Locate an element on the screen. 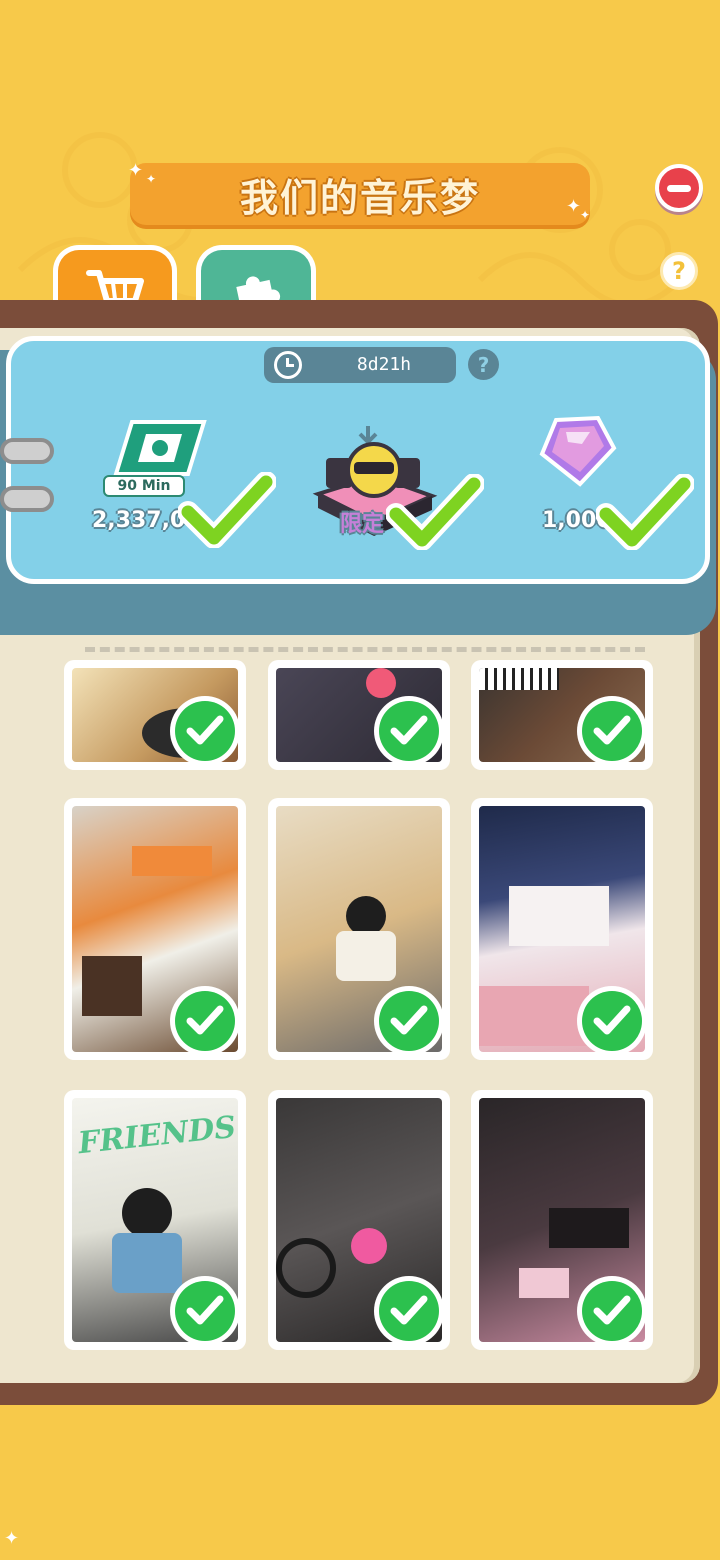  timer-help-label: ? is located at coordinates (483, 364).